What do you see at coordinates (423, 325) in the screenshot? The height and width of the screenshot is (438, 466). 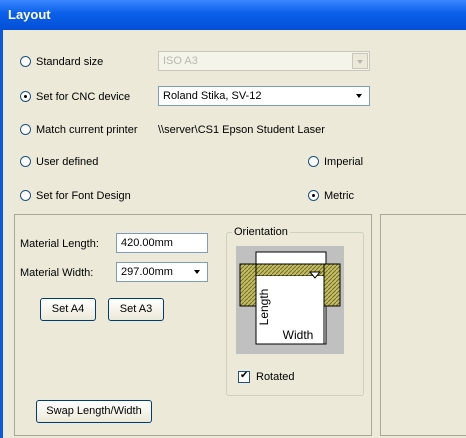 I see `preview-panel` at bounding box center [423, 325].